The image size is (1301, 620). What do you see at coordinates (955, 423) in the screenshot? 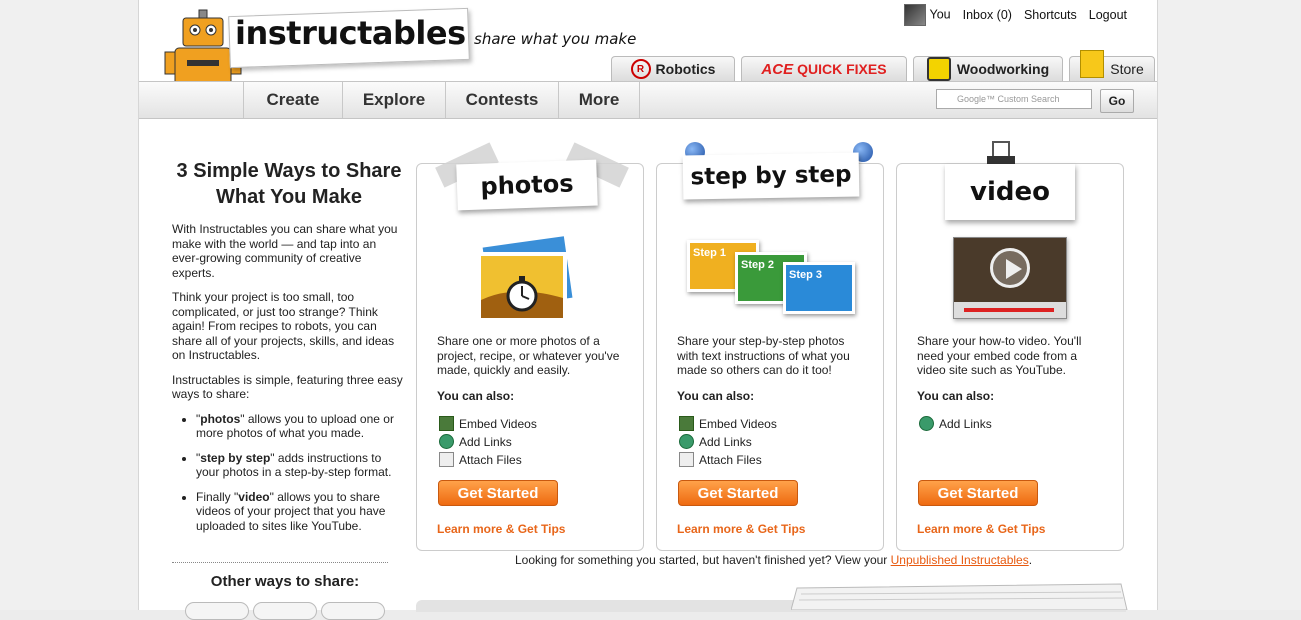
I see `video-feature-add-links: Add Links` at bounding box center [955, 423].